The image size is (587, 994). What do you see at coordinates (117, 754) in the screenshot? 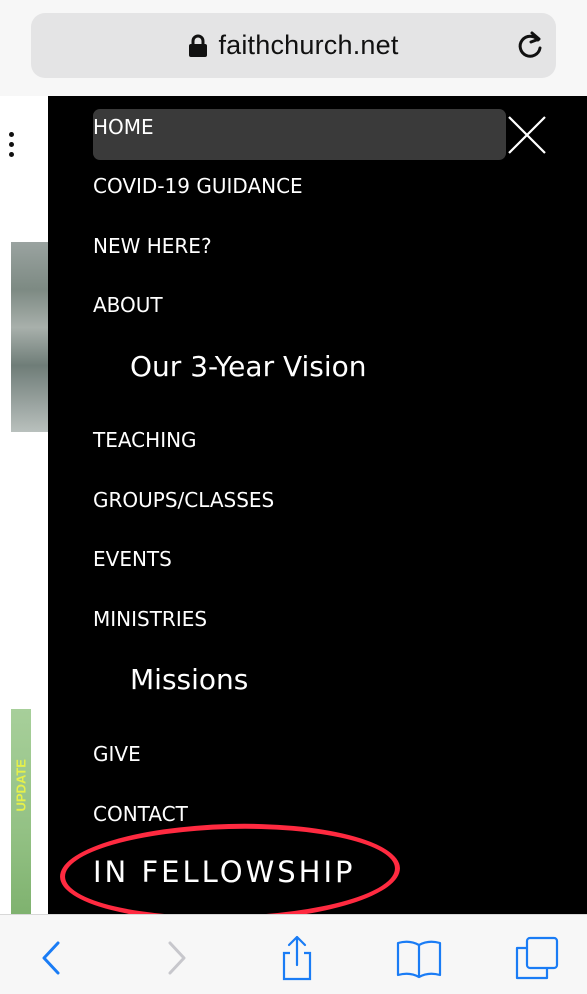
I see `menu-item-give: GIVE` at bounding box center [117, 754].